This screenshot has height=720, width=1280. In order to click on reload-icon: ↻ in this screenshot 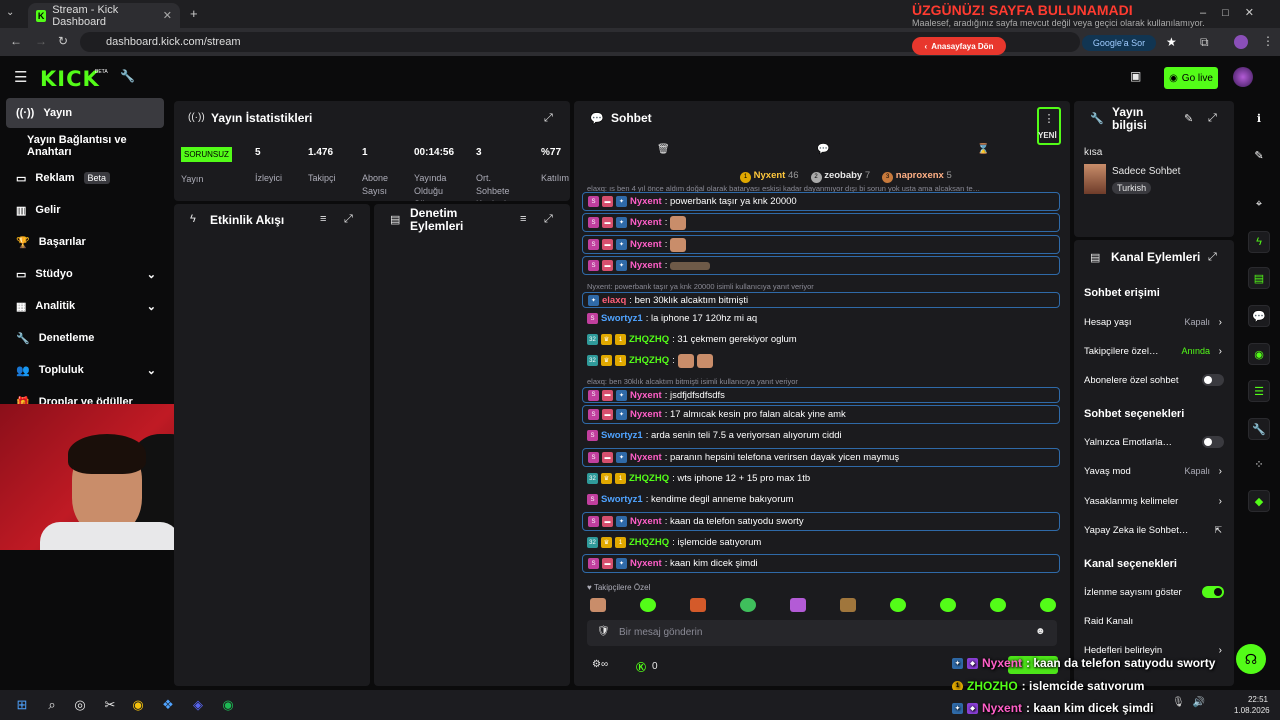, I will do `click(63, 41)`.